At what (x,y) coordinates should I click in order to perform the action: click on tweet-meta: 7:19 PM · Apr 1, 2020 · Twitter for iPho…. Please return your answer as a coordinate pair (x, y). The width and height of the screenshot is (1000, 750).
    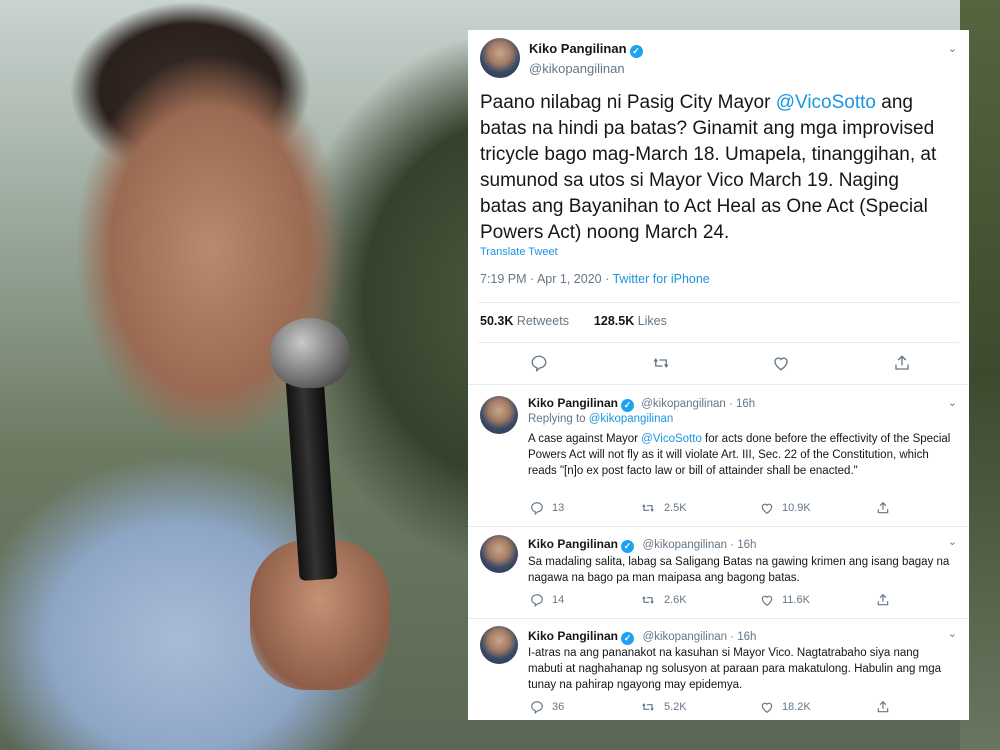
    Looking at the image, I should click on (595, 279).